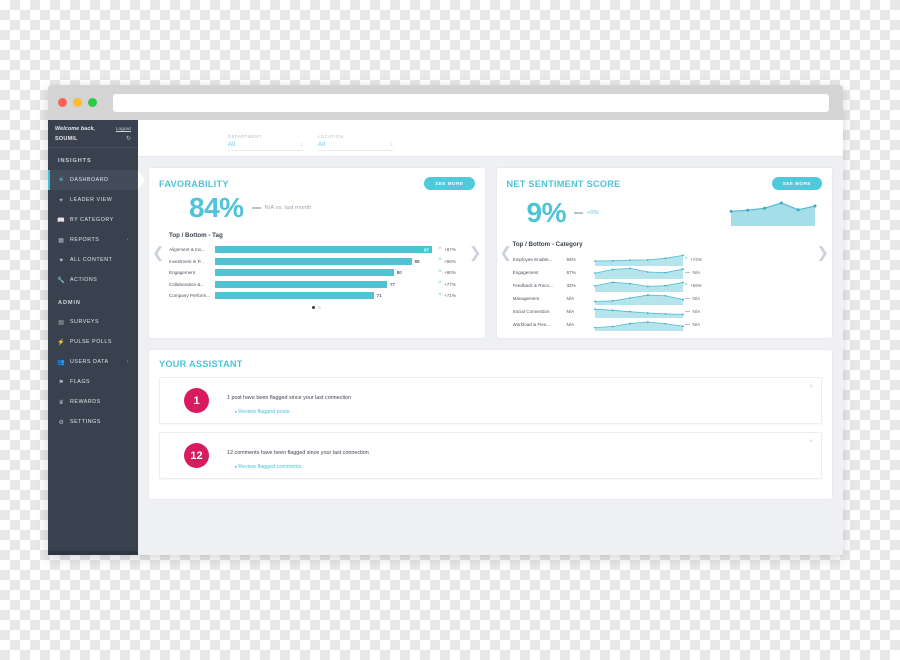 This screenshot has width=900, height=660. I want to click on category-row: Employee Enable... 93% ^ +74%, so click(668, 259).